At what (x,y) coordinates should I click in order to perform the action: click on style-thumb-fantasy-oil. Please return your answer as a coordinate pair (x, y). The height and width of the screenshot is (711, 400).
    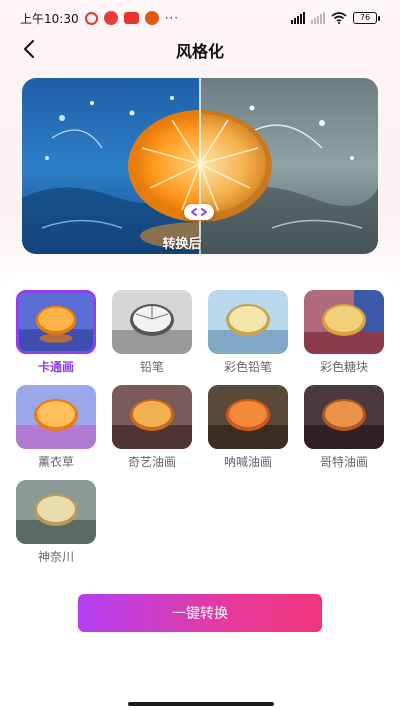
    Looking at the image, I should click on (152, 417).